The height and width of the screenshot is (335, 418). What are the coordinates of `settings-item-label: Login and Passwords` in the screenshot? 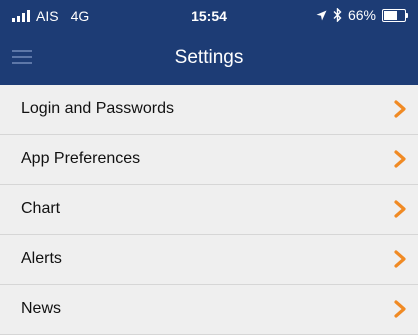 It's located at (97, 108).